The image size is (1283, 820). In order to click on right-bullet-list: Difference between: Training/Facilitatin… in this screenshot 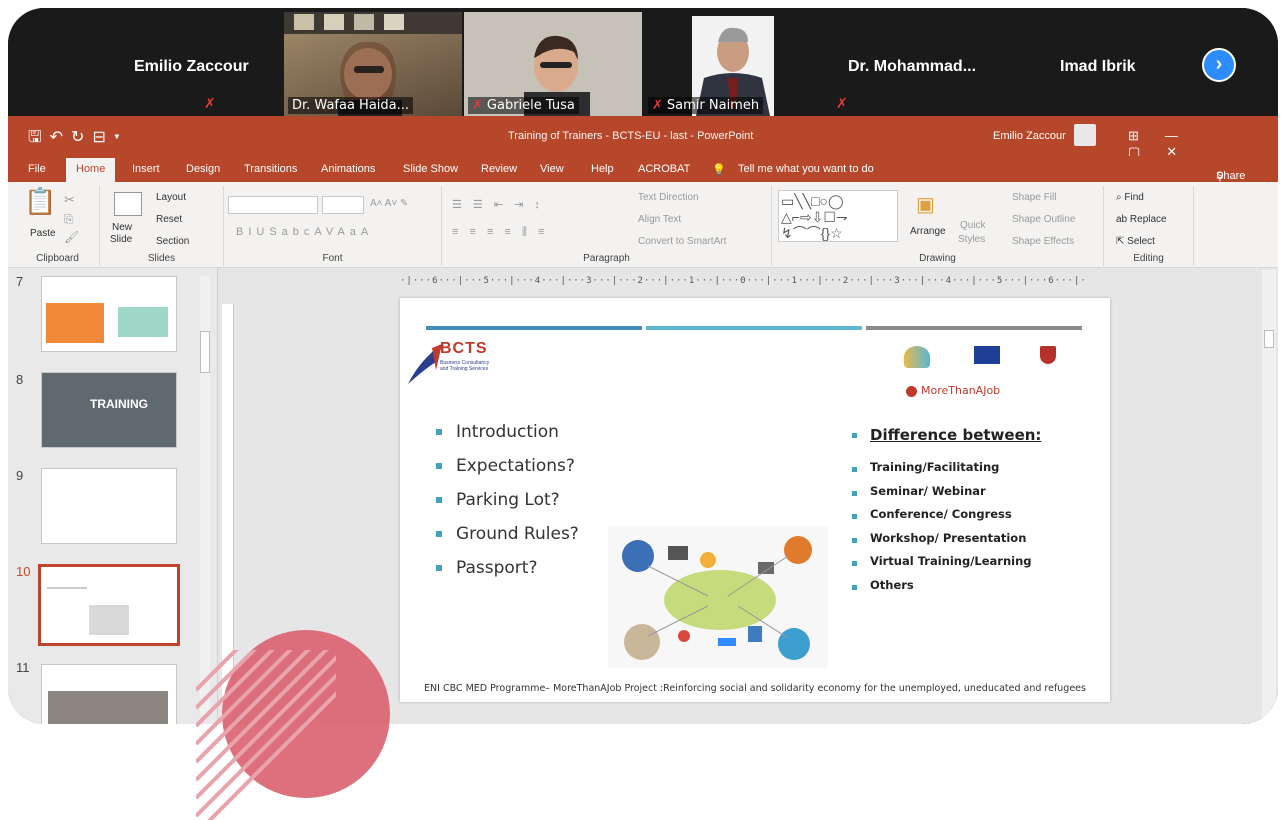, I will do `click(946, 513)`.